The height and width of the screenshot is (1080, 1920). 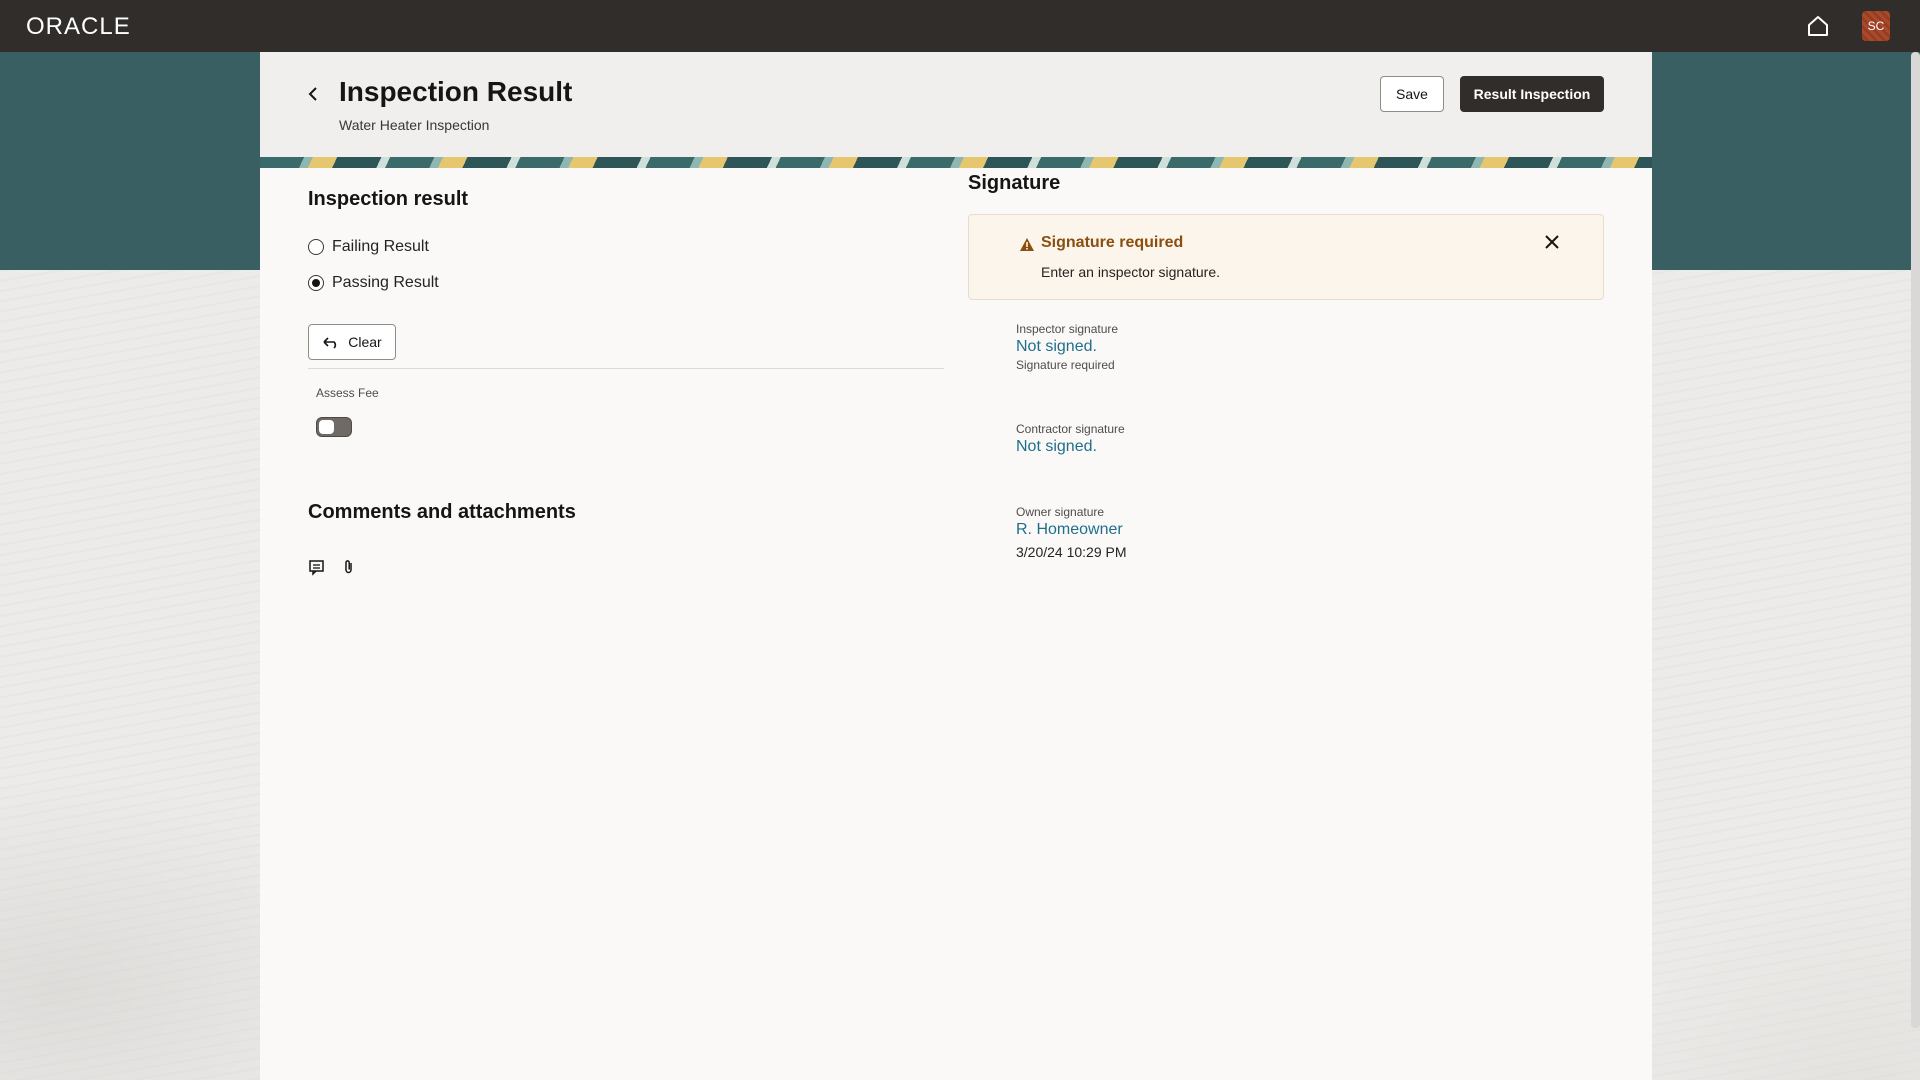 I want to click on inspector-signature-label: Inspector signature, so click(x=1067, y=329).